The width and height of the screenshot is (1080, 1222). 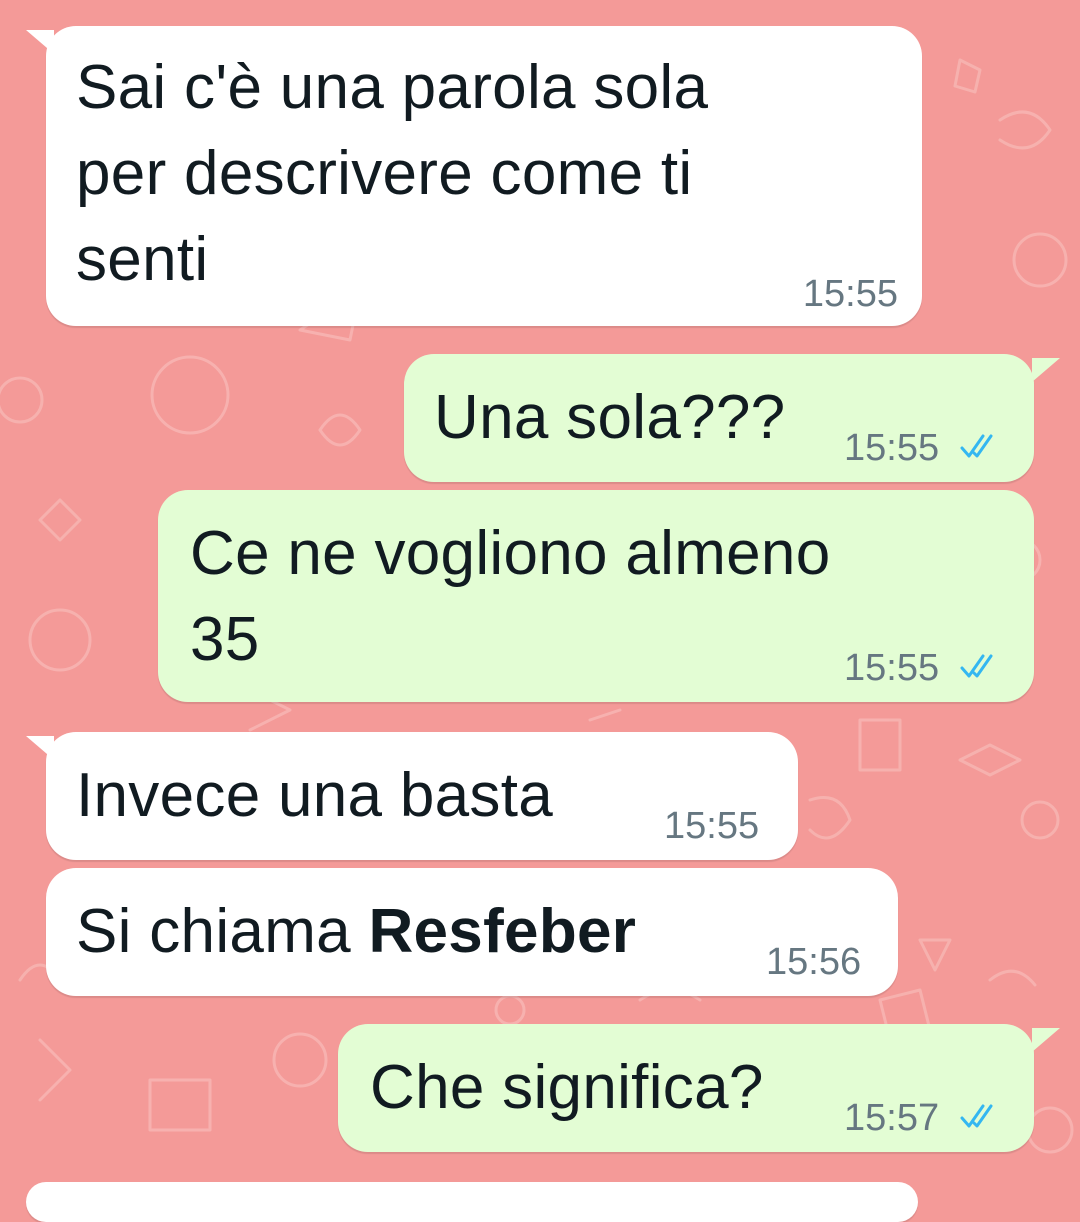 I want to click on message-text-line: 35, so click(x=225, y=639).